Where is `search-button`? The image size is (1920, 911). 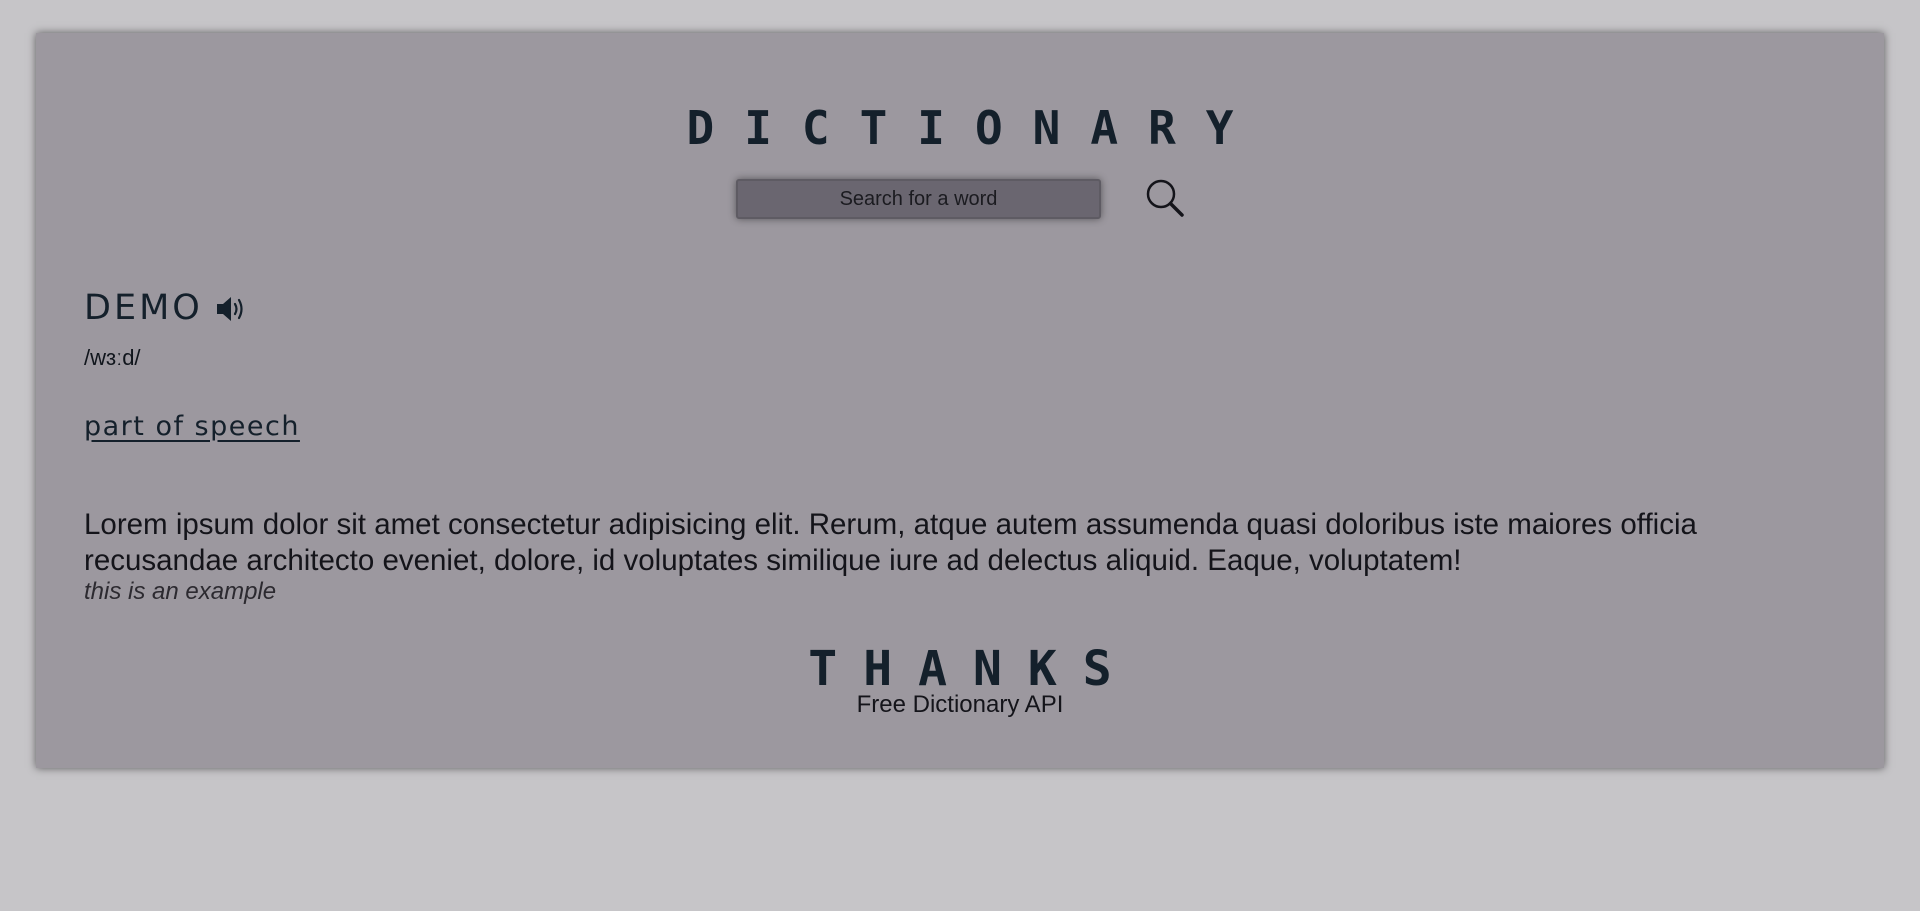
search-button is located at coordinates (1166, 199).